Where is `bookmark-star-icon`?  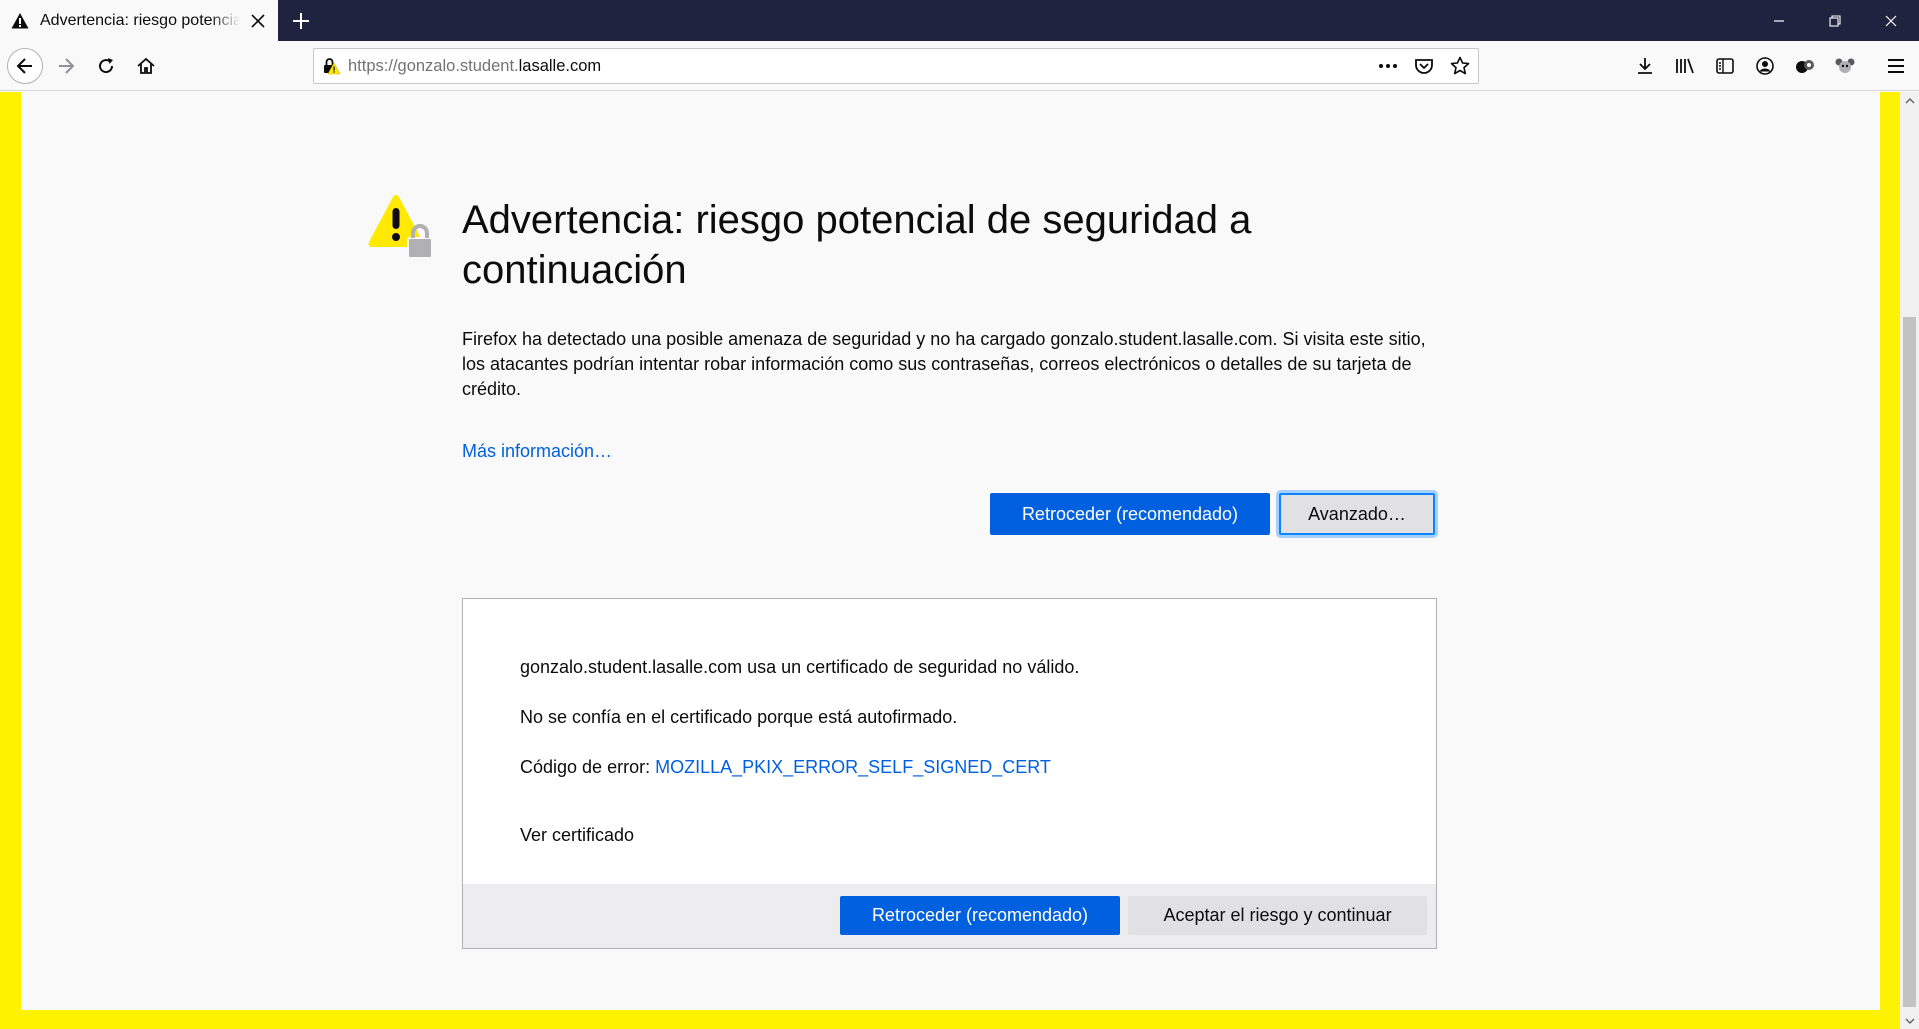
bookmark-star-icon is located at coordinates (1460, 66).